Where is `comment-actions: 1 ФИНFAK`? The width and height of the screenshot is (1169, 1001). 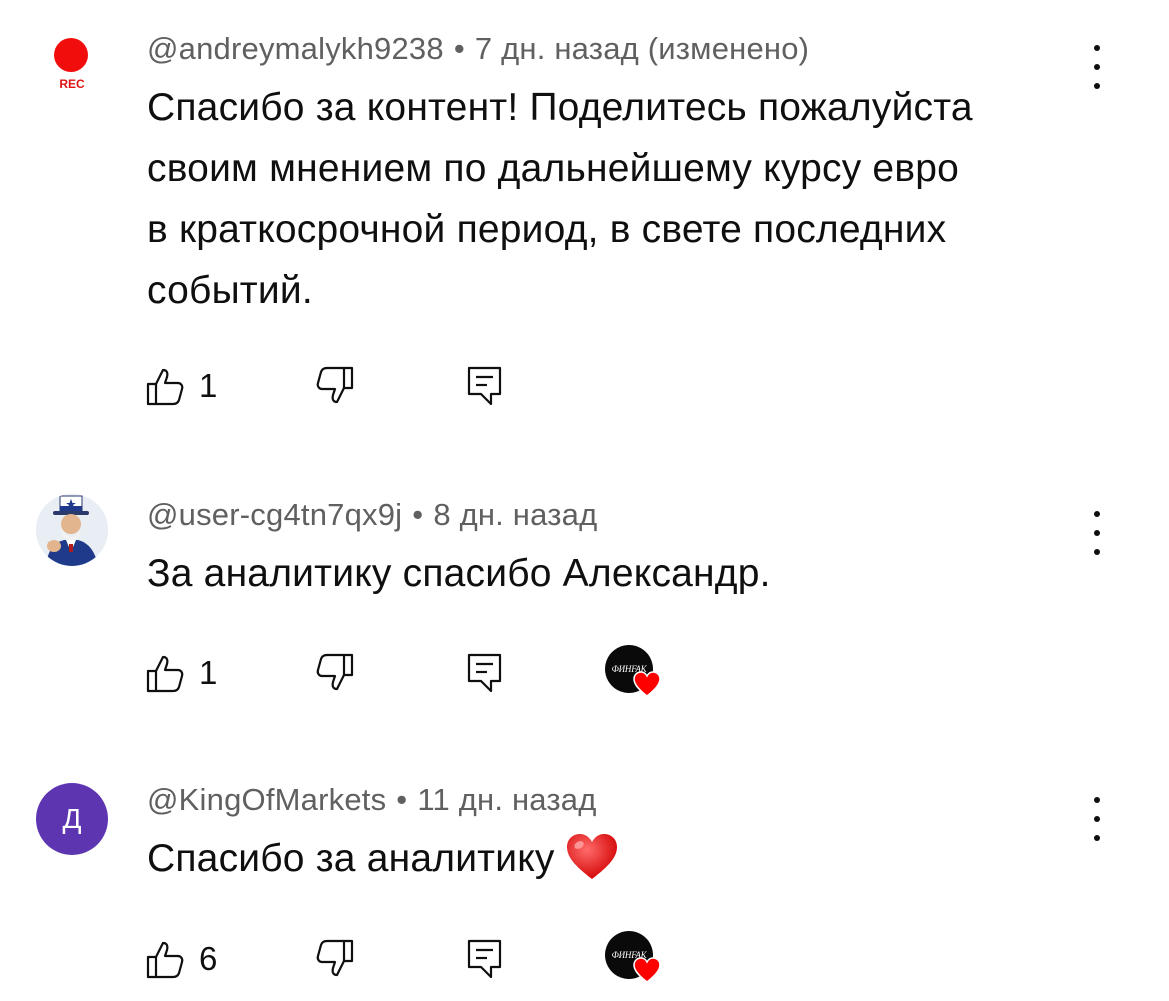 comment-actions: 1 ФИНFAK is located at coordinates (445, 671).